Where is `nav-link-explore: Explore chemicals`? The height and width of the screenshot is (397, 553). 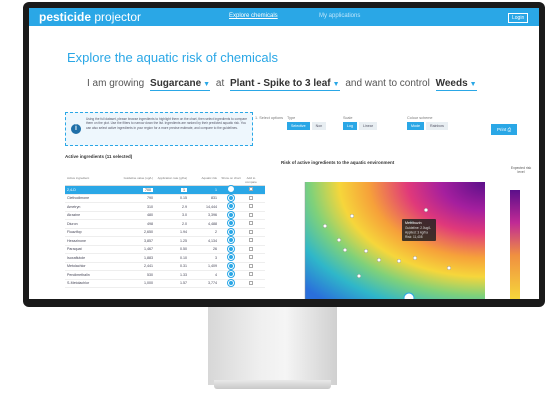
nav-link-explore: Explore chemicals is located at coordinates (253, 16).